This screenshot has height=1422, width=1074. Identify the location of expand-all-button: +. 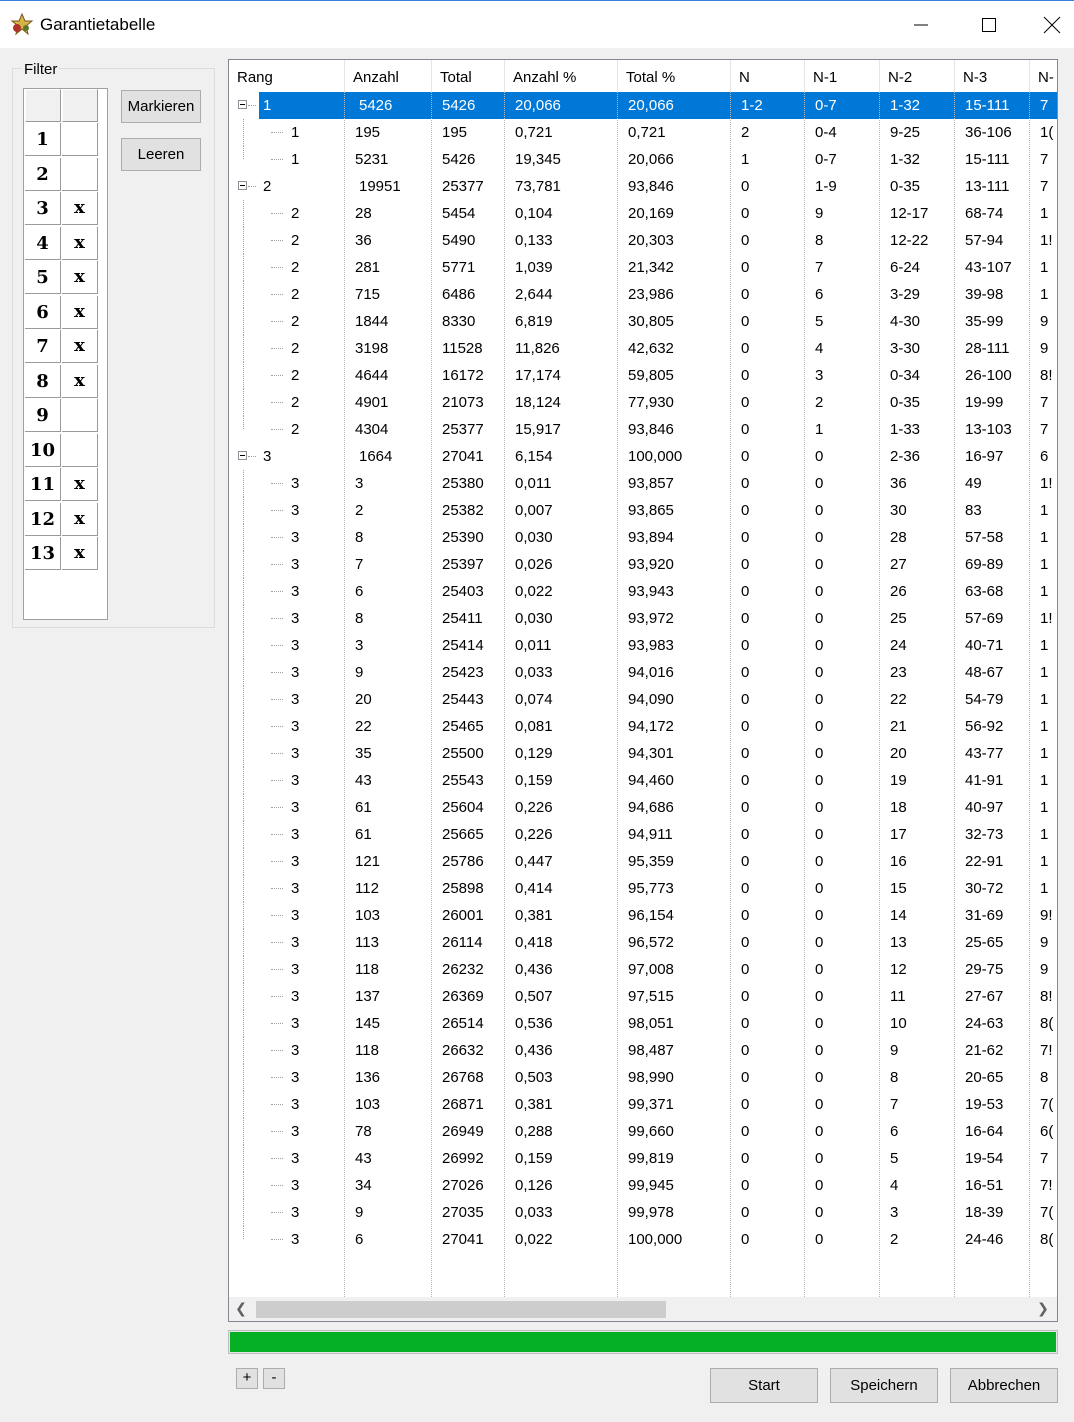
(247, 1378).